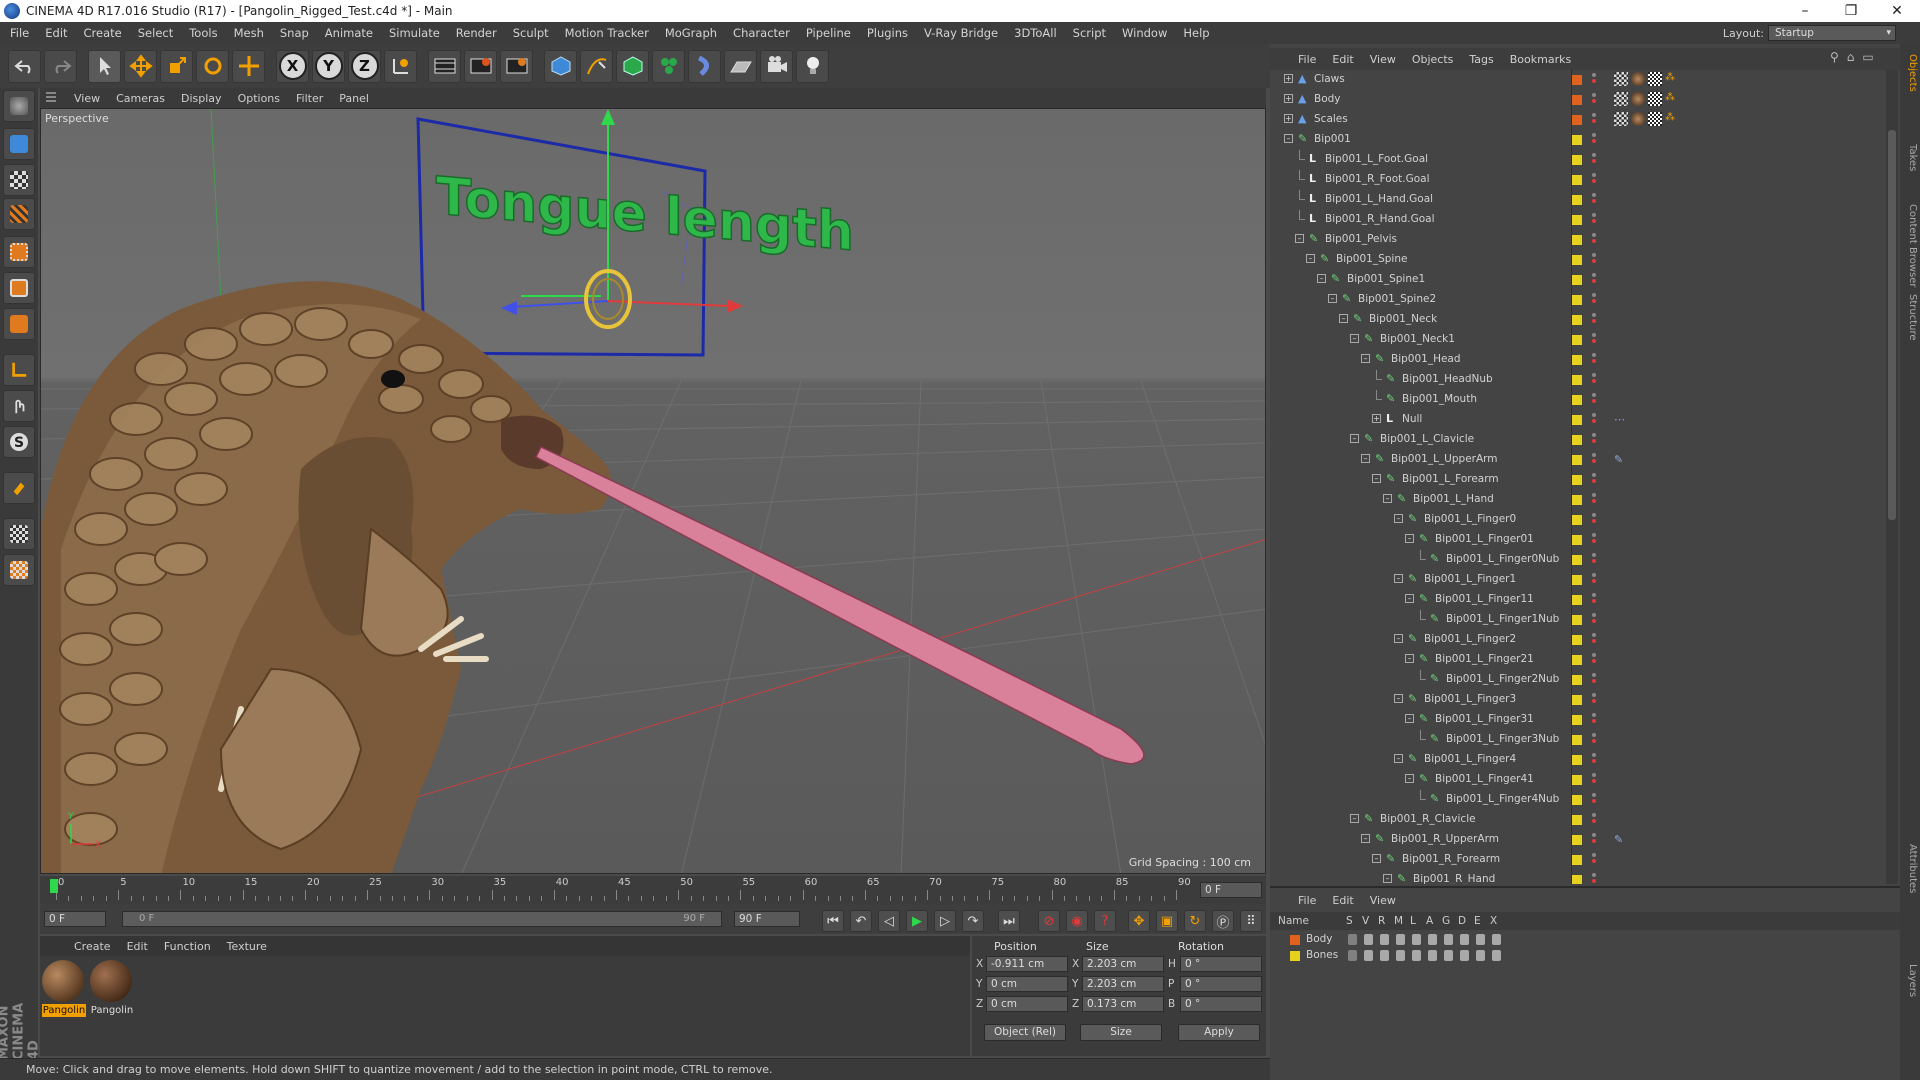  I want to click on layer-deformers-icon, so click(1464, 939).